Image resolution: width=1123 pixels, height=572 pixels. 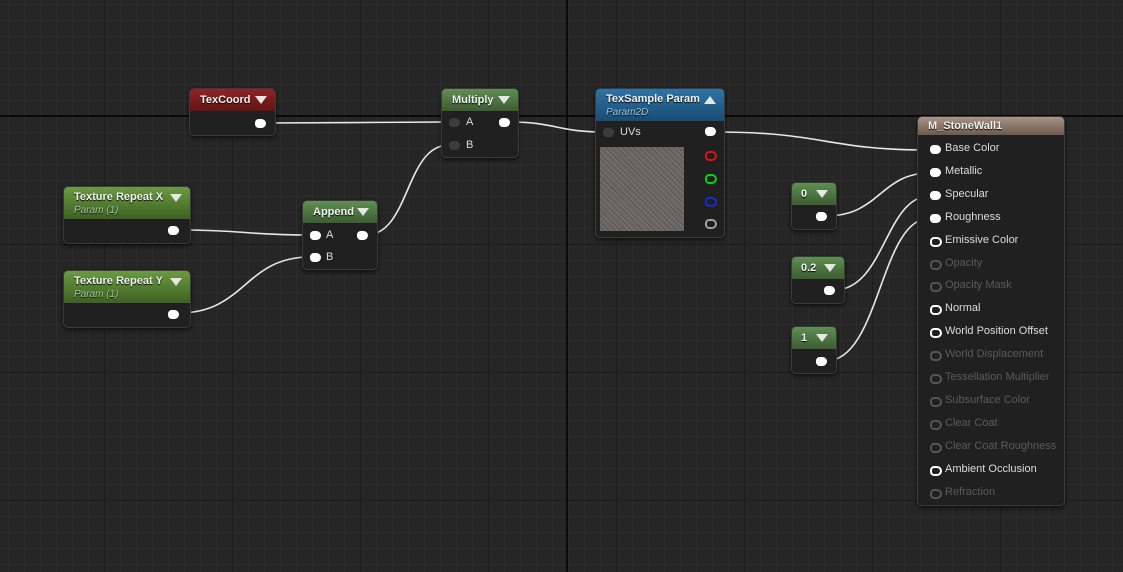 What do you see at coordinates (814, 206) in the screenshot?
I see `constant-0-node: 0` at bounding box center [814, 206].